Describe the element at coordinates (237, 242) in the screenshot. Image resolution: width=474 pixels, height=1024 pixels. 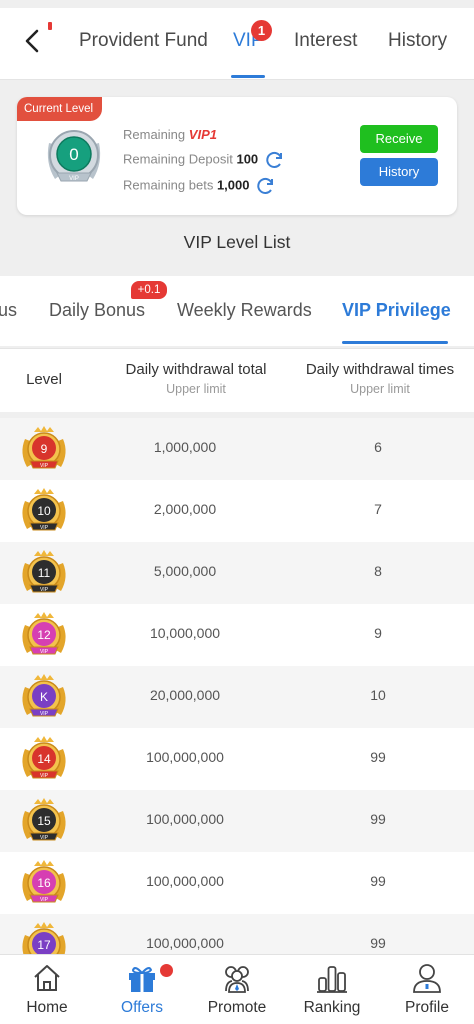
I see `level-list-title: VIP Level List` at that location.